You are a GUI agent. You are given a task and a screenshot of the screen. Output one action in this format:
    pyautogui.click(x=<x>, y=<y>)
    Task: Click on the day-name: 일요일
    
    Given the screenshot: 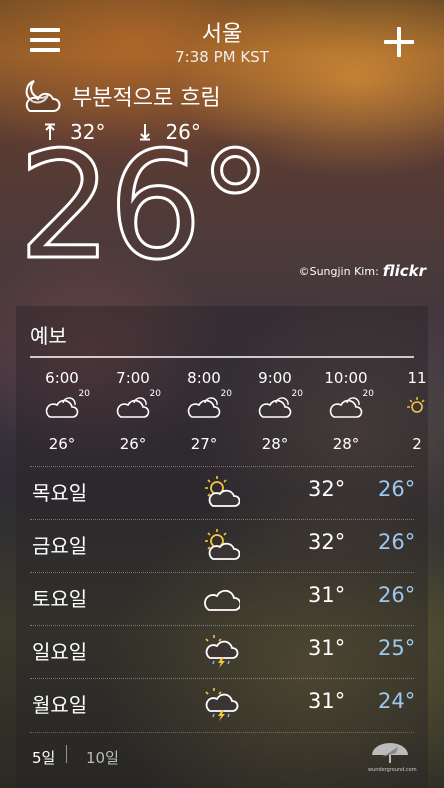 What is the action you would take?
    pyautogui.click(x=60, y=652)
    